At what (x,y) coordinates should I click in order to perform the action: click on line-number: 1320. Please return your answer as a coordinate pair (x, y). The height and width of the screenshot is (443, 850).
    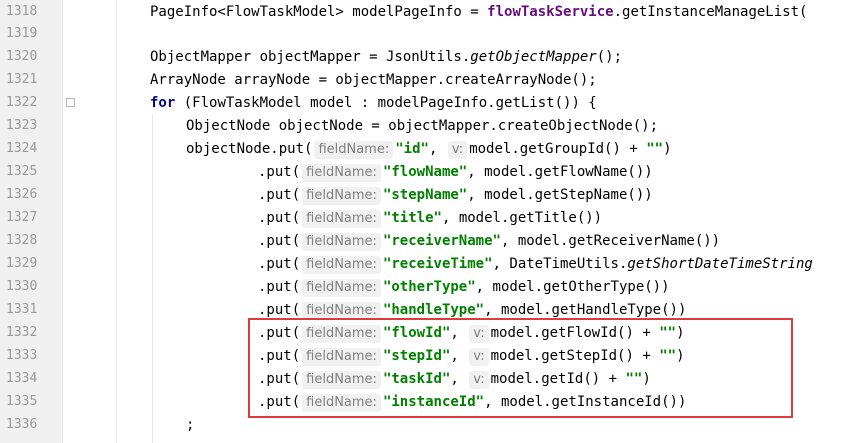
    Looking at the image, I should click on (22, 56).